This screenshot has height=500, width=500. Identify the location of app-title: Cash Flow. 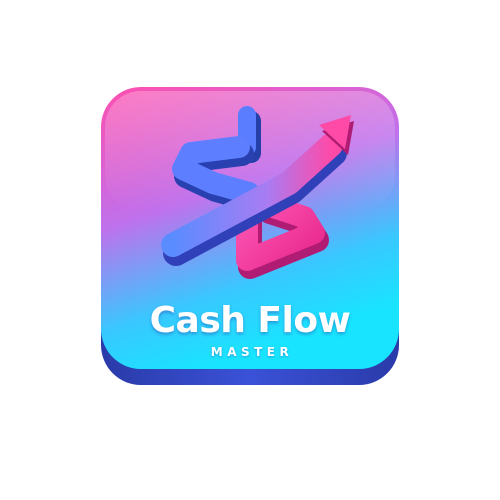
(250, 320).